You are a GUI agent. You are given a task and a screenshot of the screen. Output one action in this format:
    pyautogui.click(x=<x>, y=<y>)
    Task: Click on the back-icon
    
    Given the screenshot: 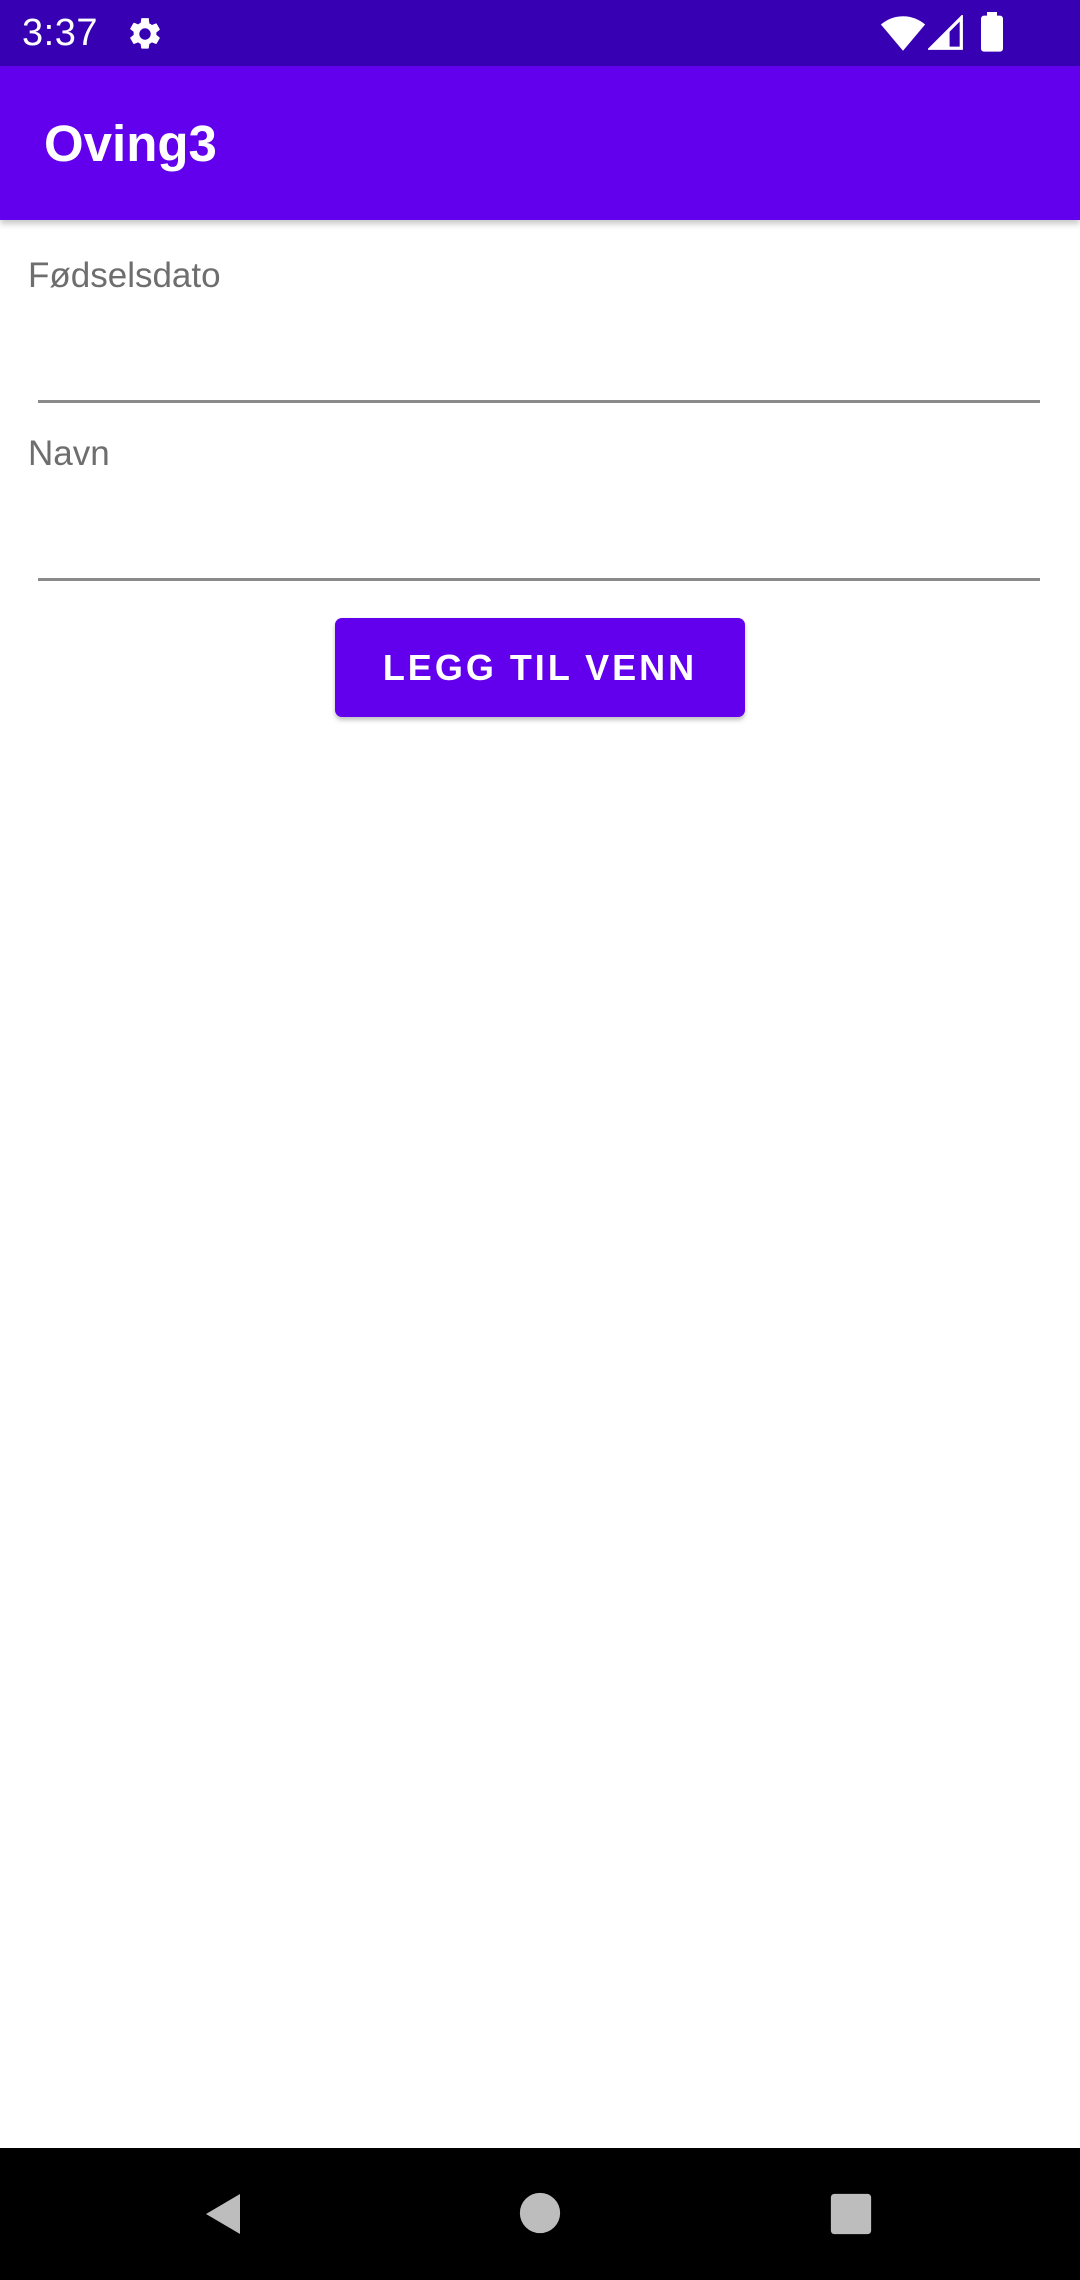 What is the action you would take?
    pyautogui.click(x=224, y=2214)
    